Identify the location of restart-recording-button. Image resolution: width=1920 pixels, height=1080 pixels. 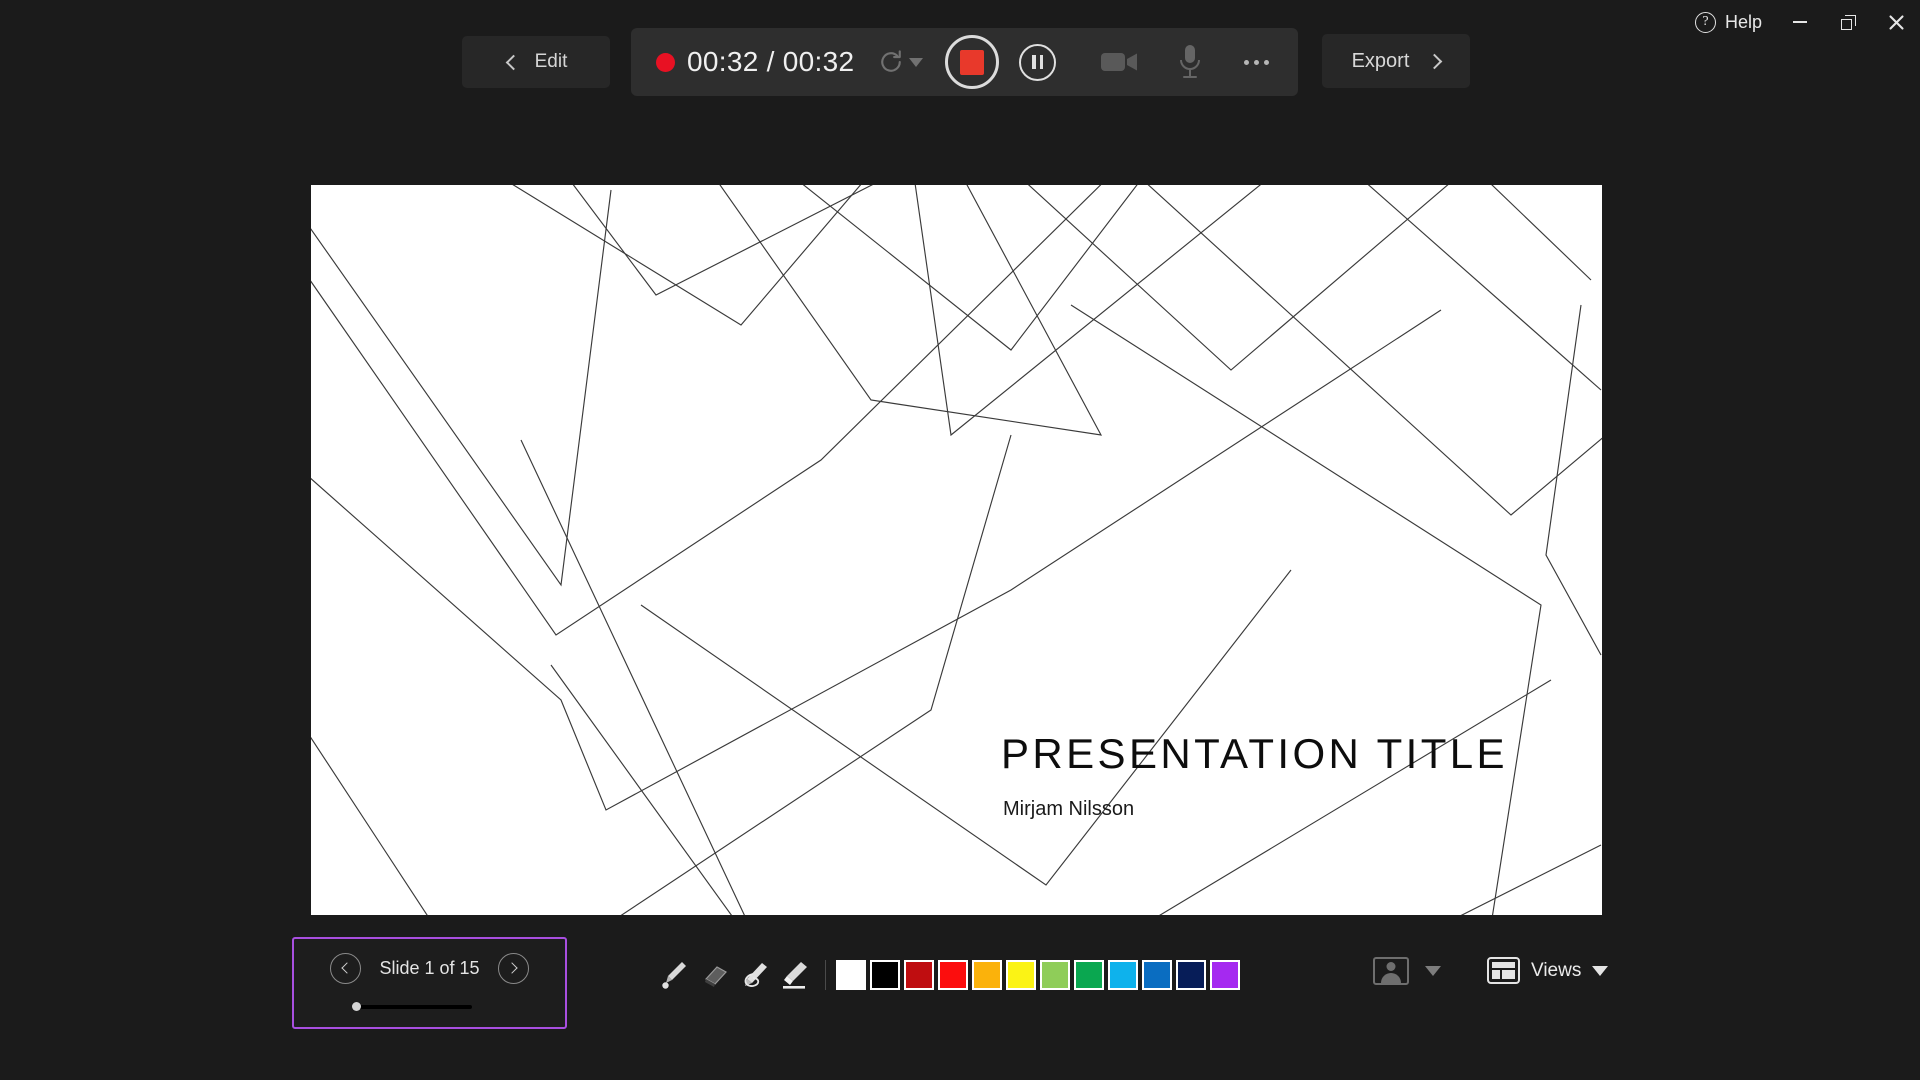
(900, 62).